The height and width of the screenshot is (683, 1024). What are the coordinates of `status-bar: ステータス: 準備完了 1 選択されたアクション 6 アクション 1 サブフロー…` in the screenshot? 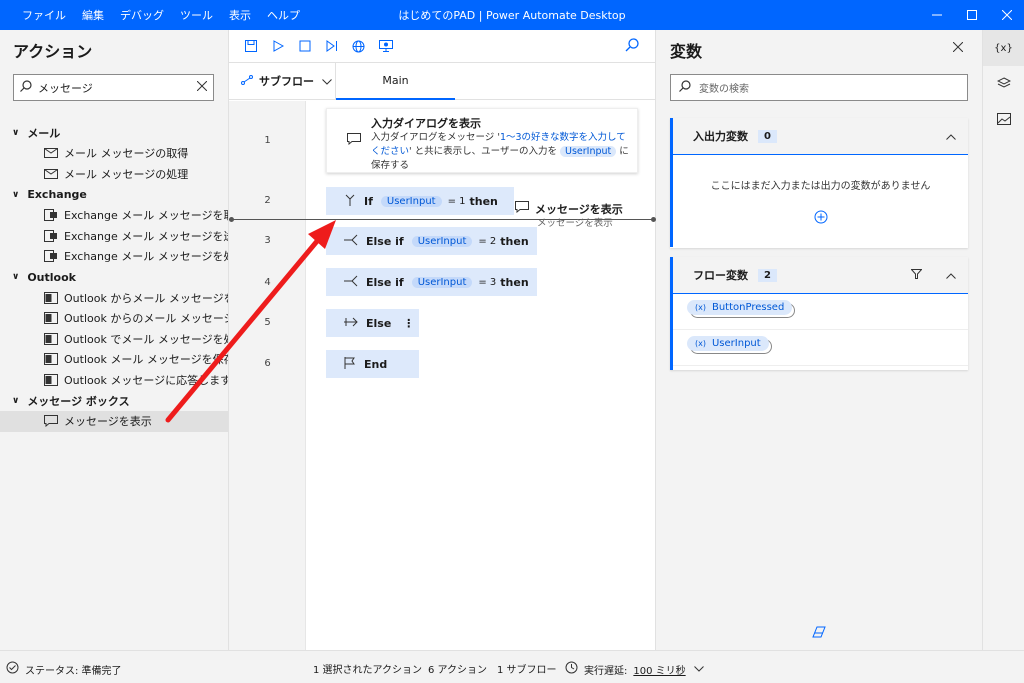 It's located at (512, 666).